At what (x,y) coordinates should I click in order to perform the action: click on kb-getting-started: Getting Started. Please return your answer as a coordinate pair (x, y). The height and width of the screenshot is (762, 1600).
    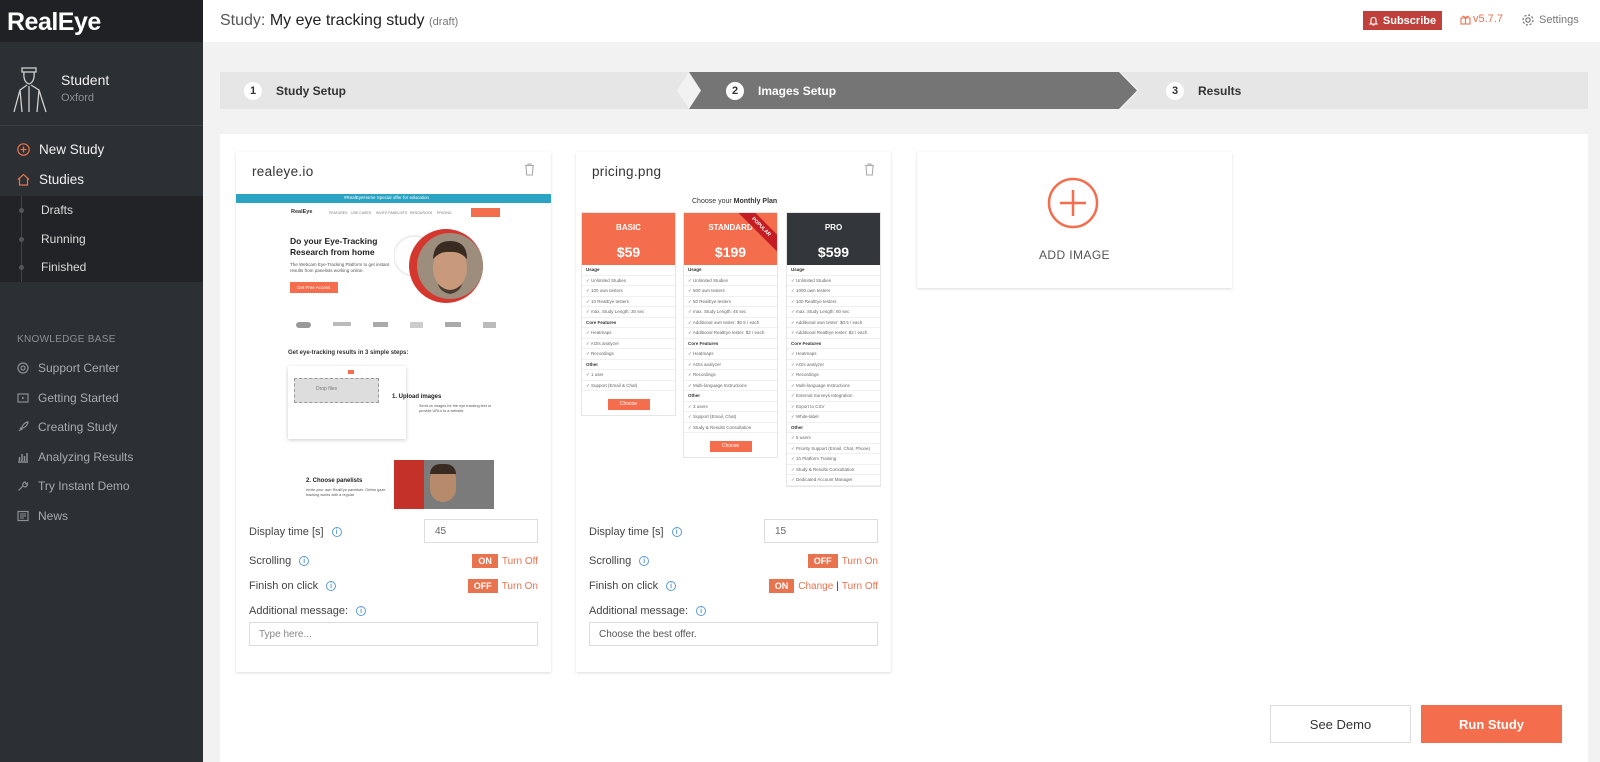
    Looking at the image, I should click on (101, 398).